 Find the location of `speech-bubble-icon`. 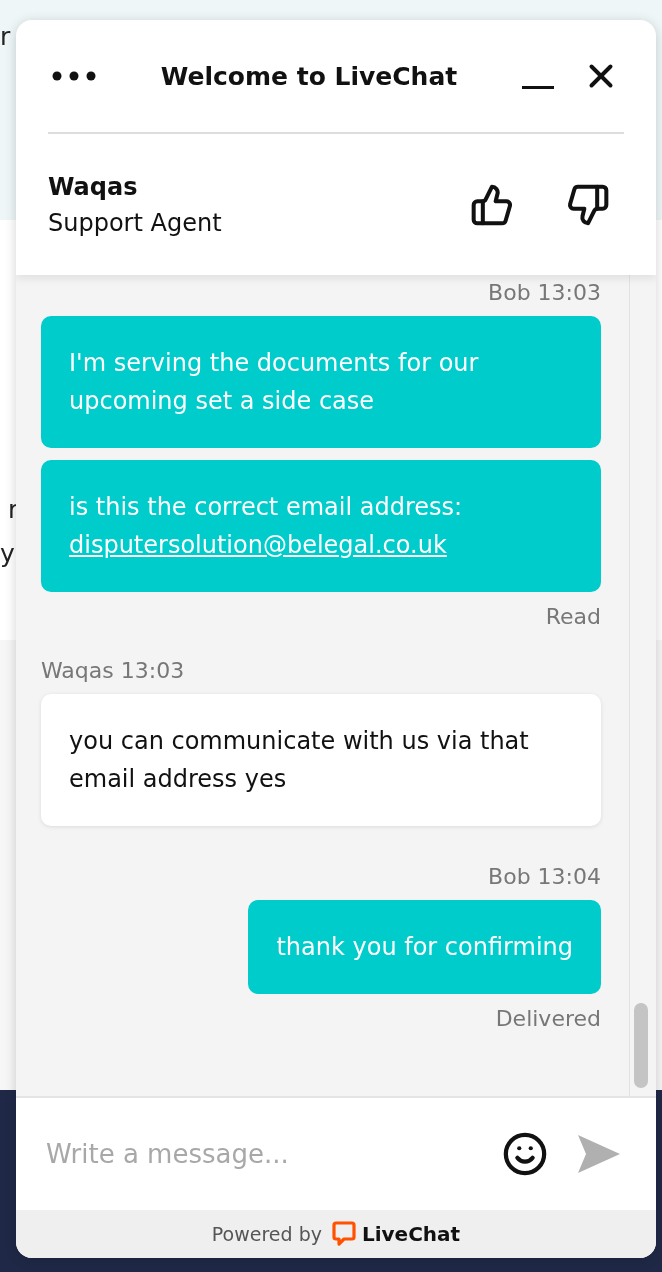

speech-bubble-icon is located at coordinates (343, 1234).